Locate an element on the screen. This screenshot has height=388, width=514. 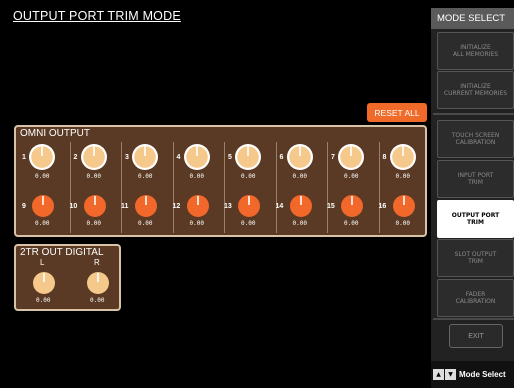
trim-knob-r: R 0.00 is located at coordinates (95, 281).